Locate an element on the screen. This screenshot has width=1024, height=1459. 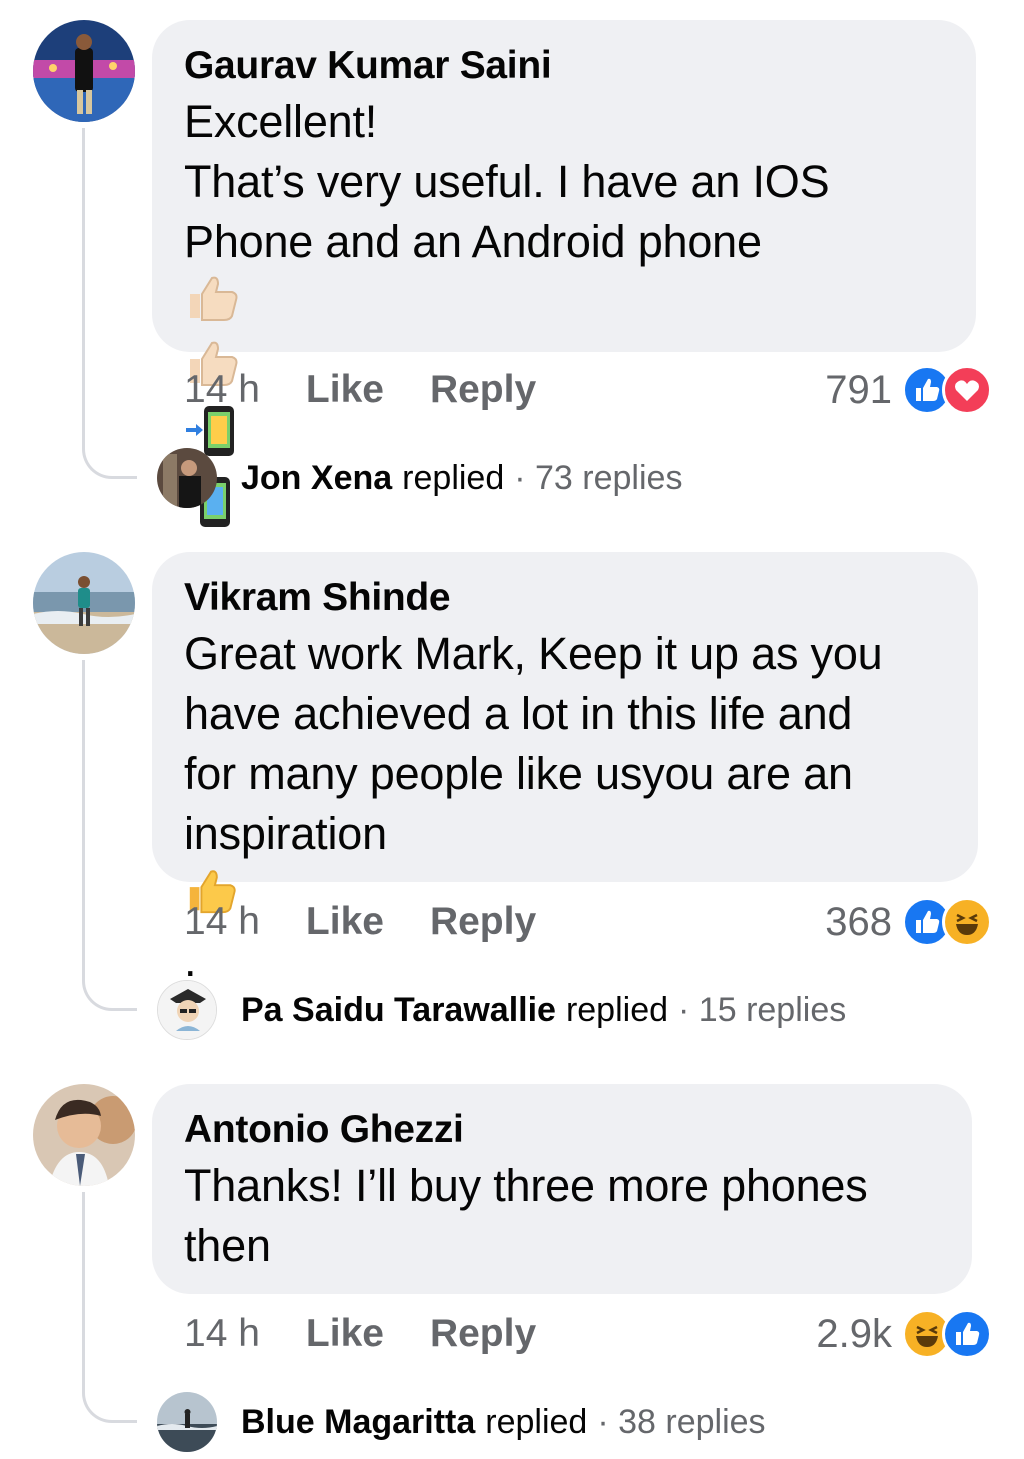
comment-line: for many people like usyou are an is located at coordinates (518, 773).